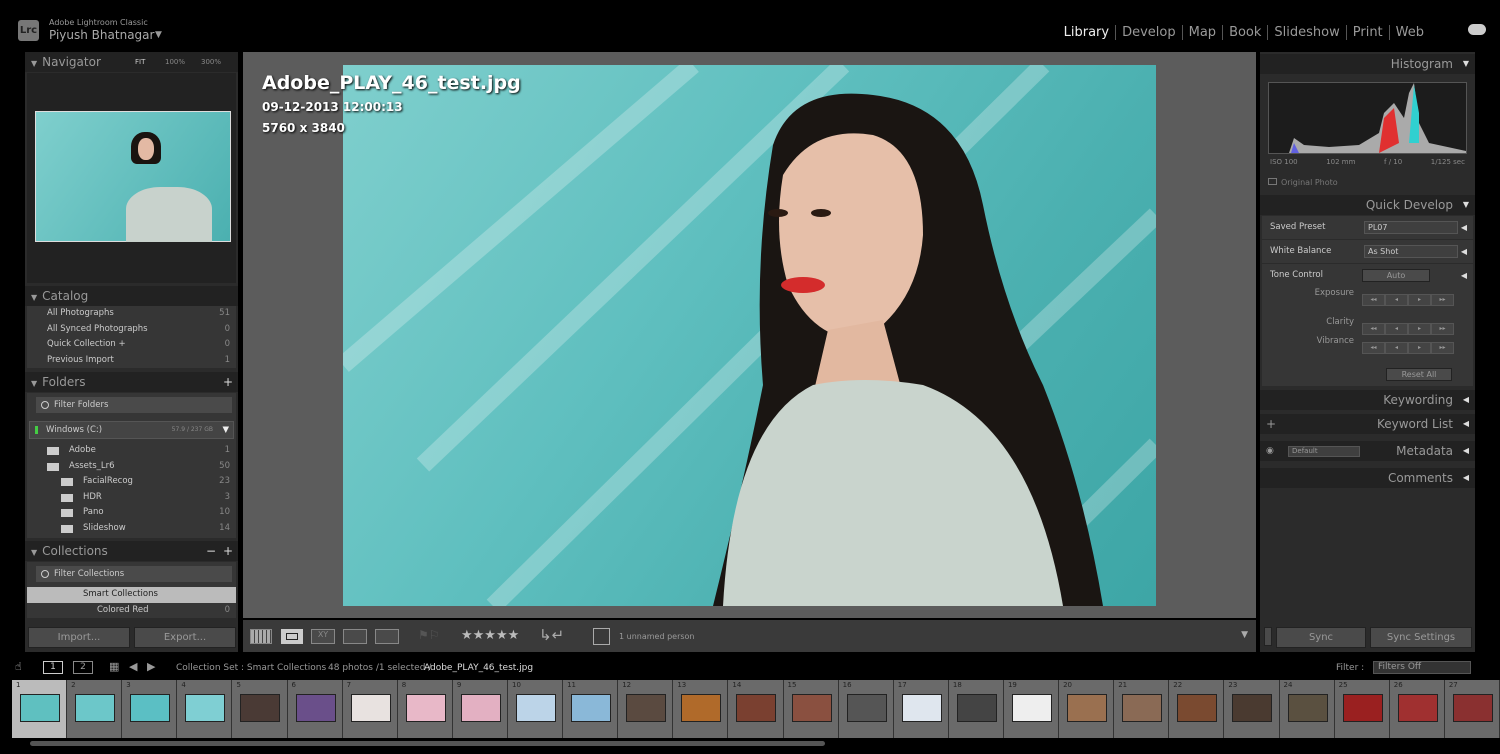  I want to click on folder-item: Pano 10, so click(131, 513).